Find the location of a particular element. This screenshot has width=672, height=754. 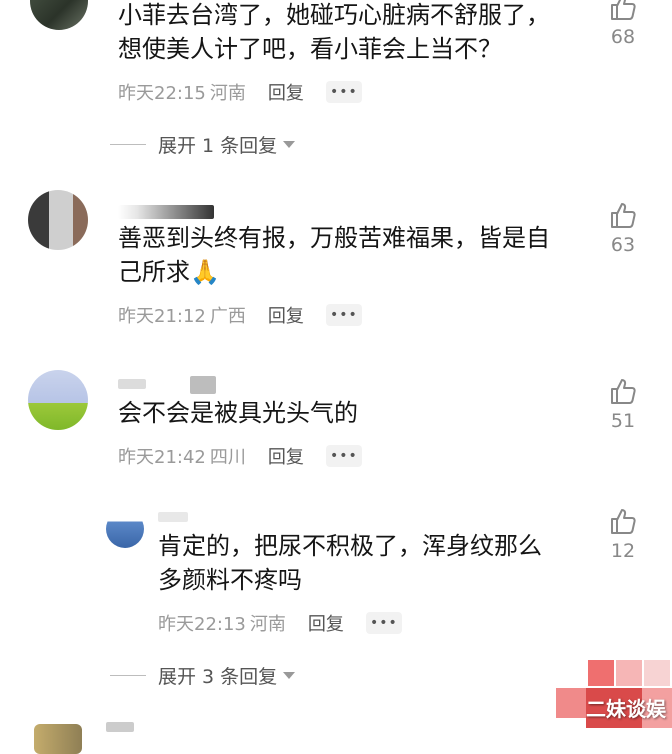

like-button: 12 is located at coordinates (623, 534).